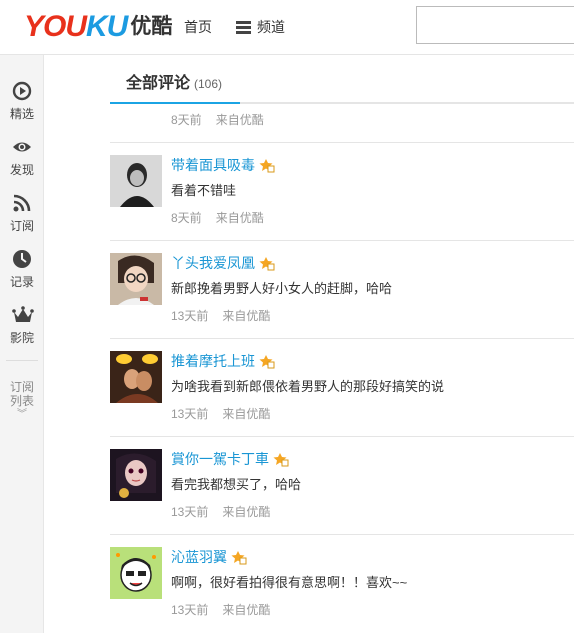 Image resolution: width=574 pixels, height=633 pixels. I want to click on comment-text: 啊啊，很好看拍得很有意思啊！！喜欢~~, so click(289, 582).